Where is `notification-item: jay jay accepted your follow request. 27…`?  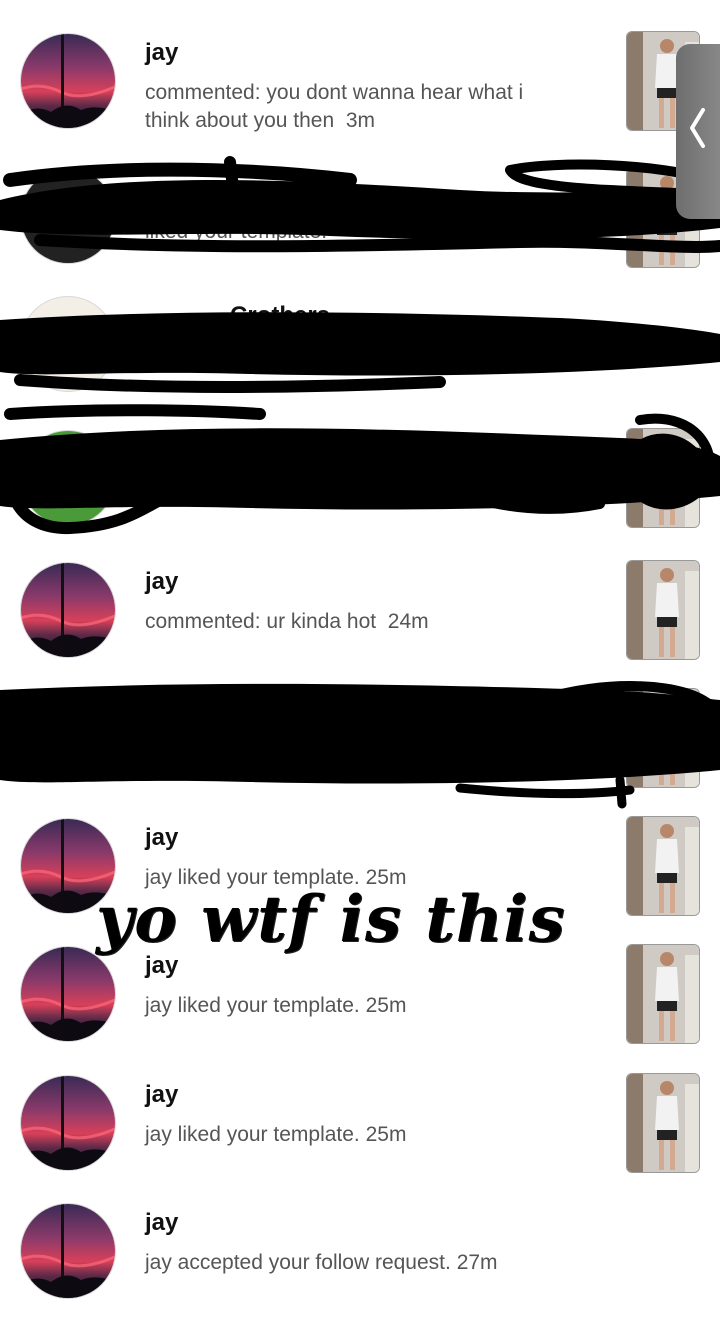 notification-item: jay jay accepted your follow request. 27… is located at coordinates (360, 1267).